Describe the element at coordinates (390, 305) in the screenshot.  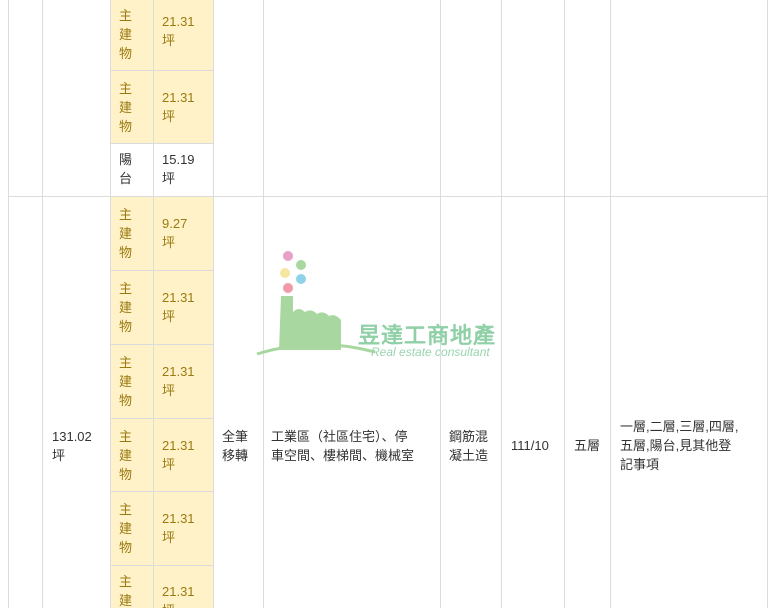
I see `watermark-logo: 昱達工商地產 Real estate consultant` at that location.